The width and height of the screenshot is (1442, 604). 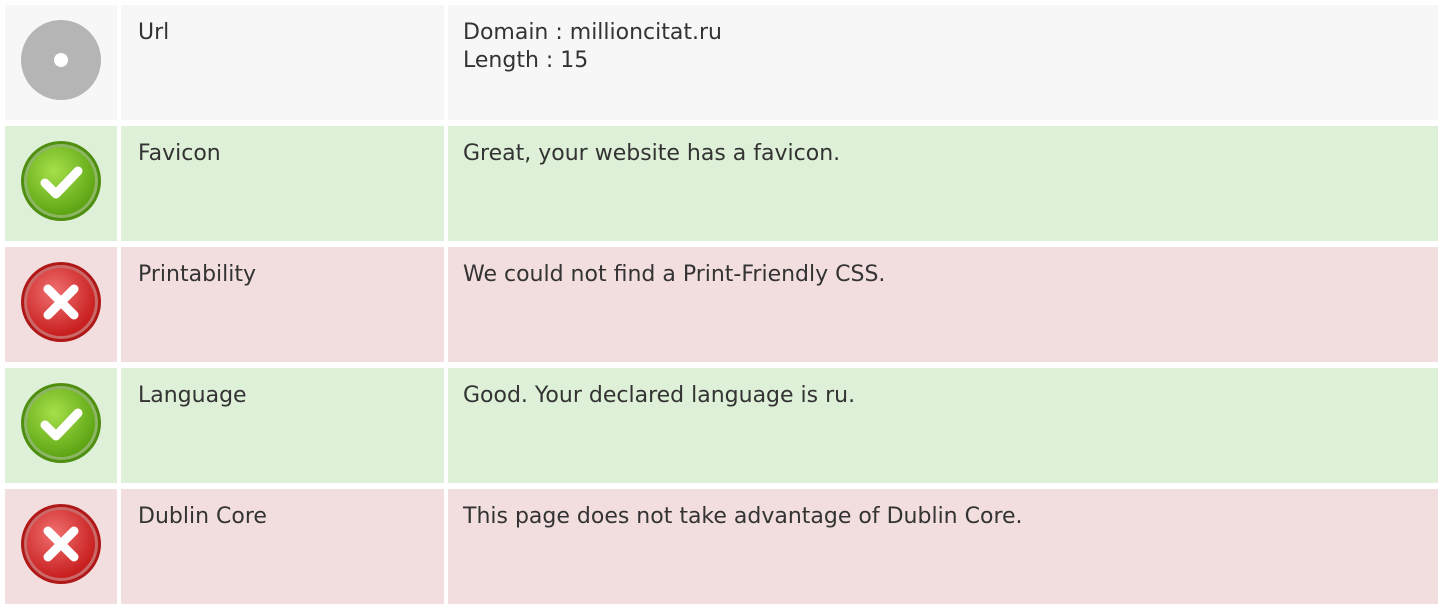 I want to click on label-cell: Favicon, so click(x=282, y=183).